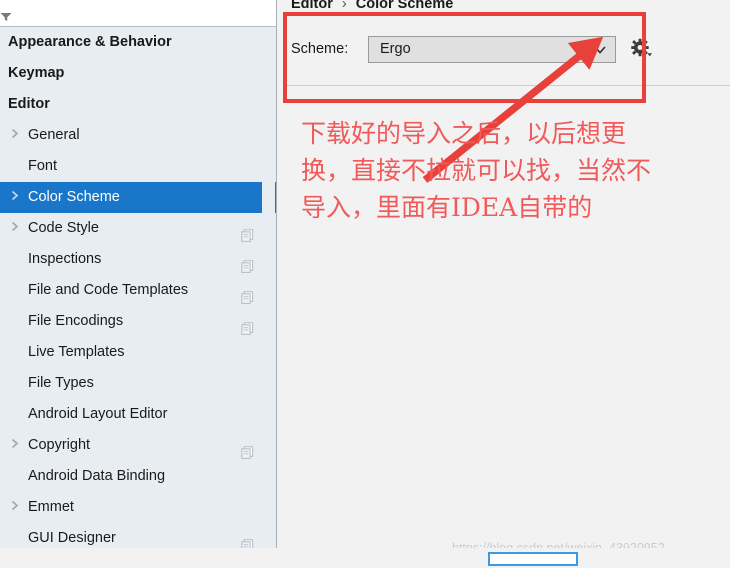  I want to click on scheme-label: Scheme:, so click(320, 49).